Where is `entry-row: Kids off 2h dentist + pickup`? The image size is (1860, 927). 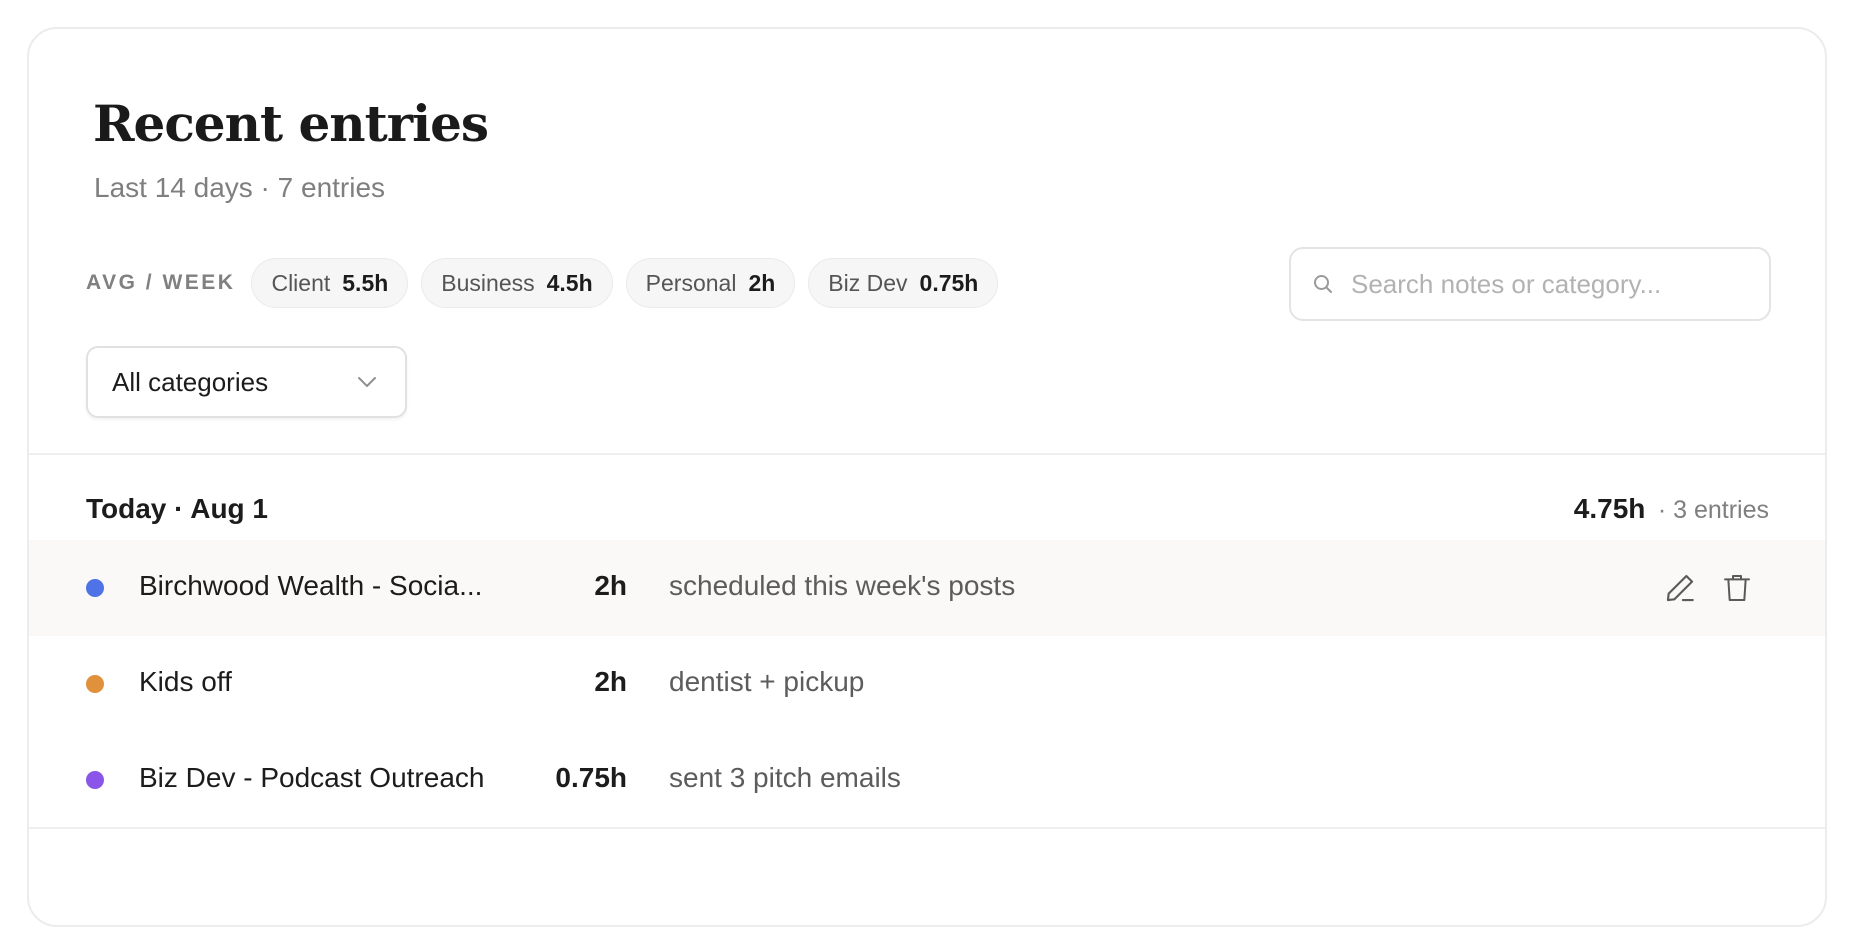
entry-row: Kids off 2h dentist + pickup is located at coordinates (927, 684).